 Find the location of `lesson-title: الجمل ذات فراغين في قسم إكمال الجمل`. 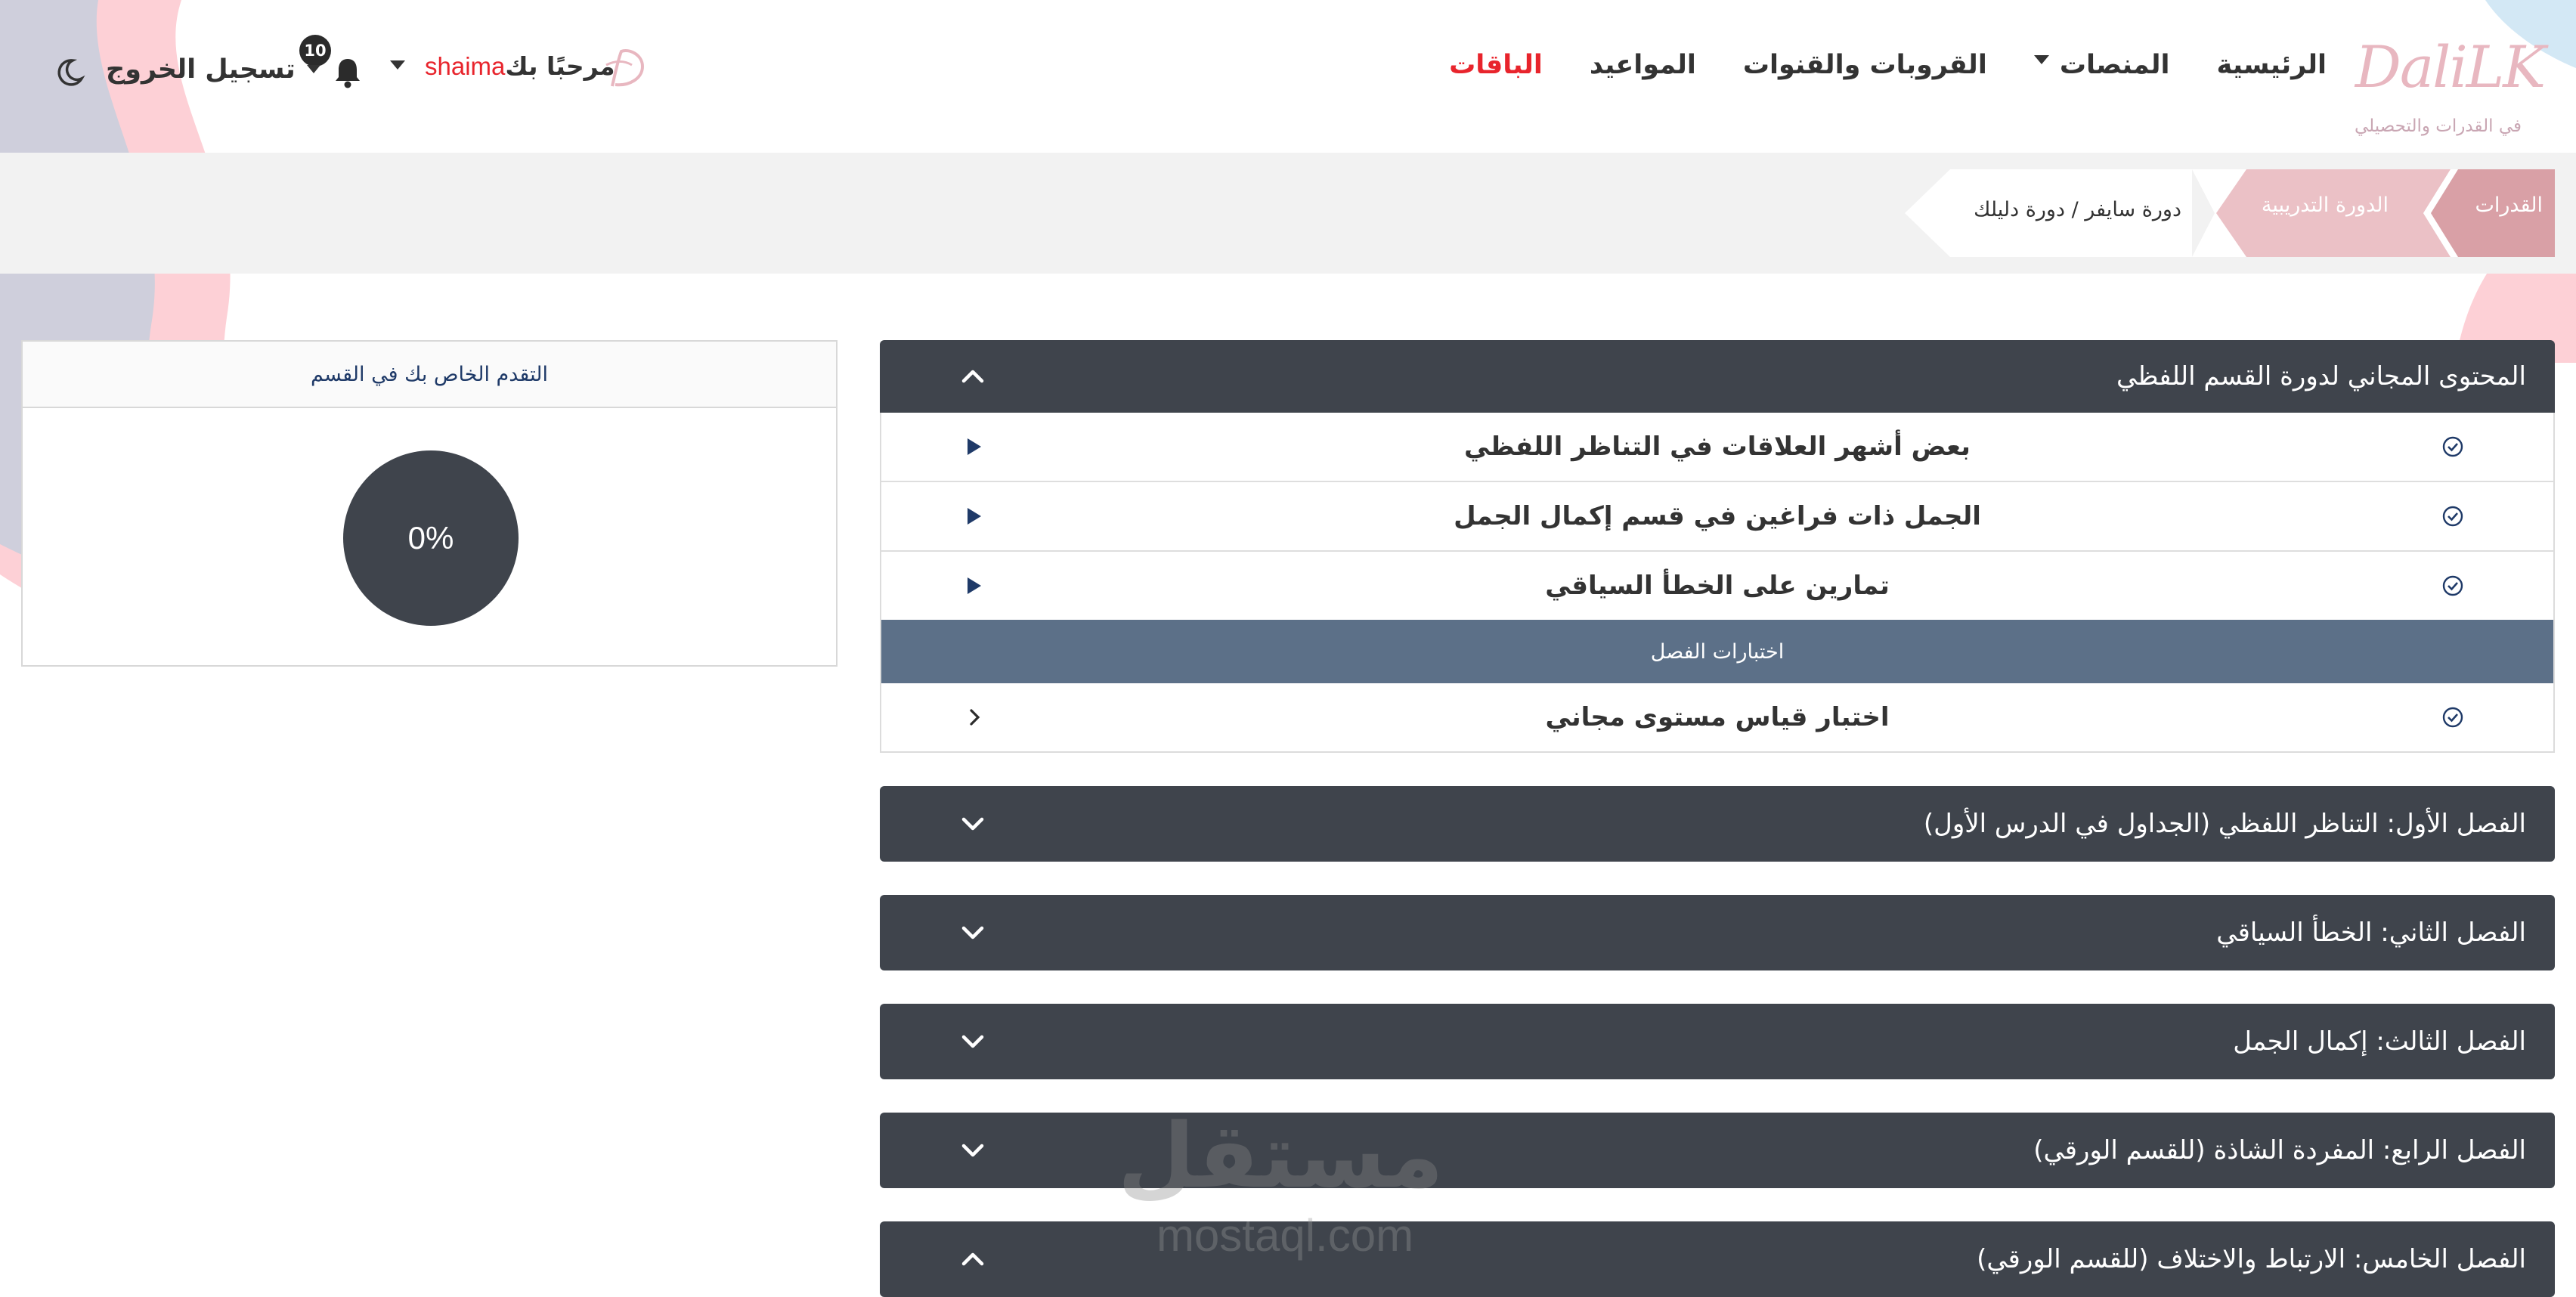

lesson-title: الجمل ذات فراغين في قسم إكمال الجمل is located at coordinates (1717, 516).